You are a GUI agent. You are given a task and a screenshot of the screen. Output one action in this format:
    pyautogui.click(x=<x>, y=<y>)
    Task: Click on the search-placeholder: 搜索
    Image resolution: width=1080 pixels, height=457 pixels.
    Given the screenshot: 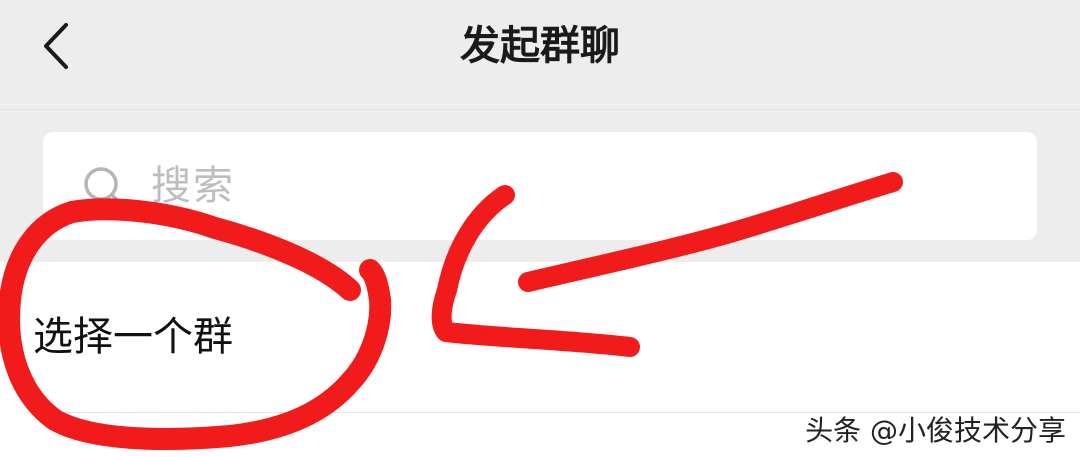 What is the action you would take?
    pyautogui.click(x=193, y=186)
    